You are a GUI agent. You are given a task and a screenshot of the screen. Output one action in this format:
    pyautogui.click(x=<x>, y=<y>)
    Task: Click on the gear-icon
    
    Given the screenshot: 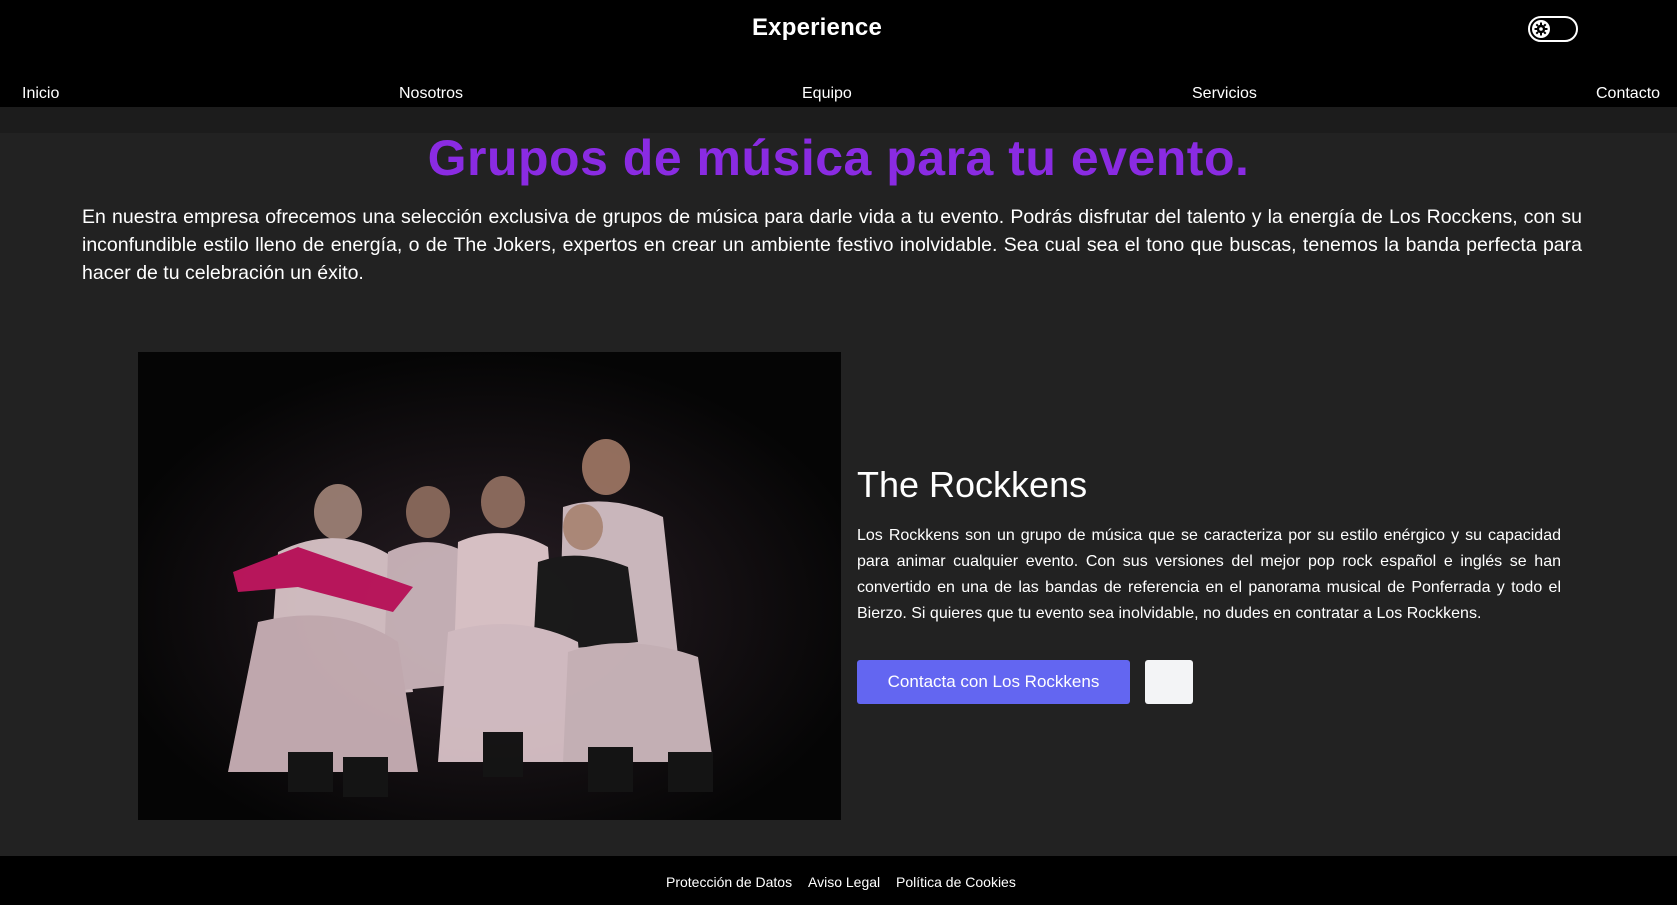 What is the action you would take?
    pyautogui.click(x=1541, y=29)
    